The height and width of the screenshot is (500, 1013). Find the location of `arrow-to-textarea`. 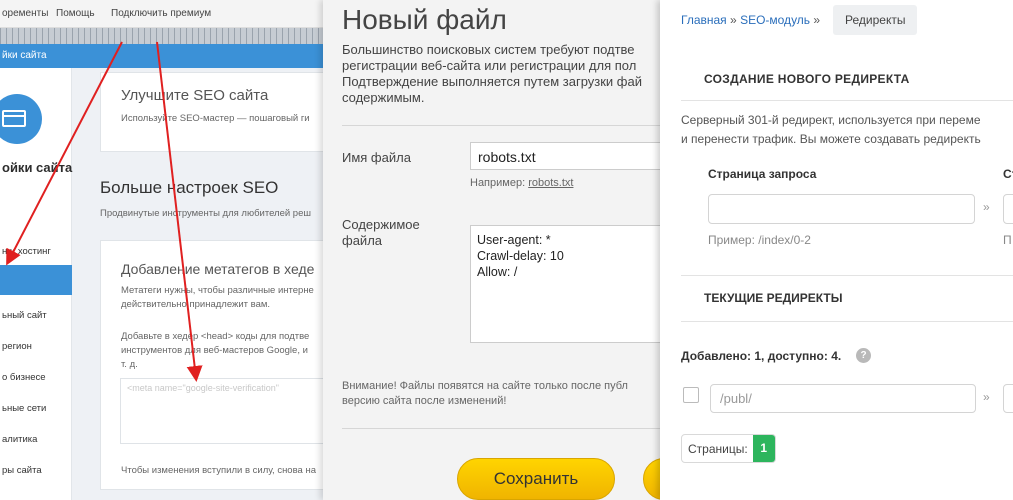

arrow-to-textarea is located at coordinates (179, 211).